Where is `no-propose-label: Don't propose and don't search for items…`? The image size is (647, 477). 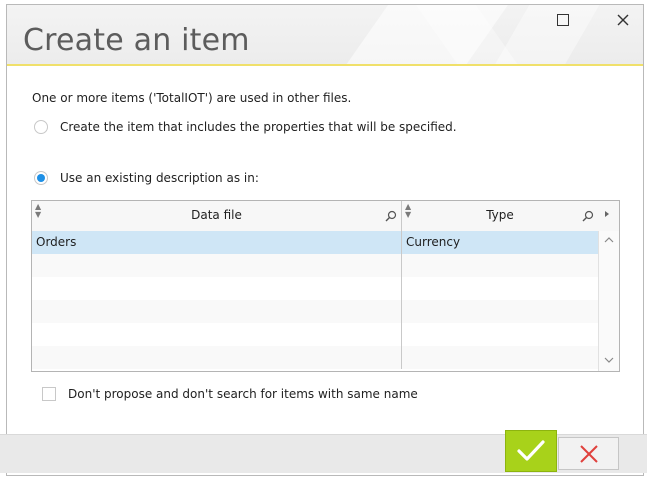 no-propose-label: Don't propose and don't search for items… is located at coordinates (243, 394).